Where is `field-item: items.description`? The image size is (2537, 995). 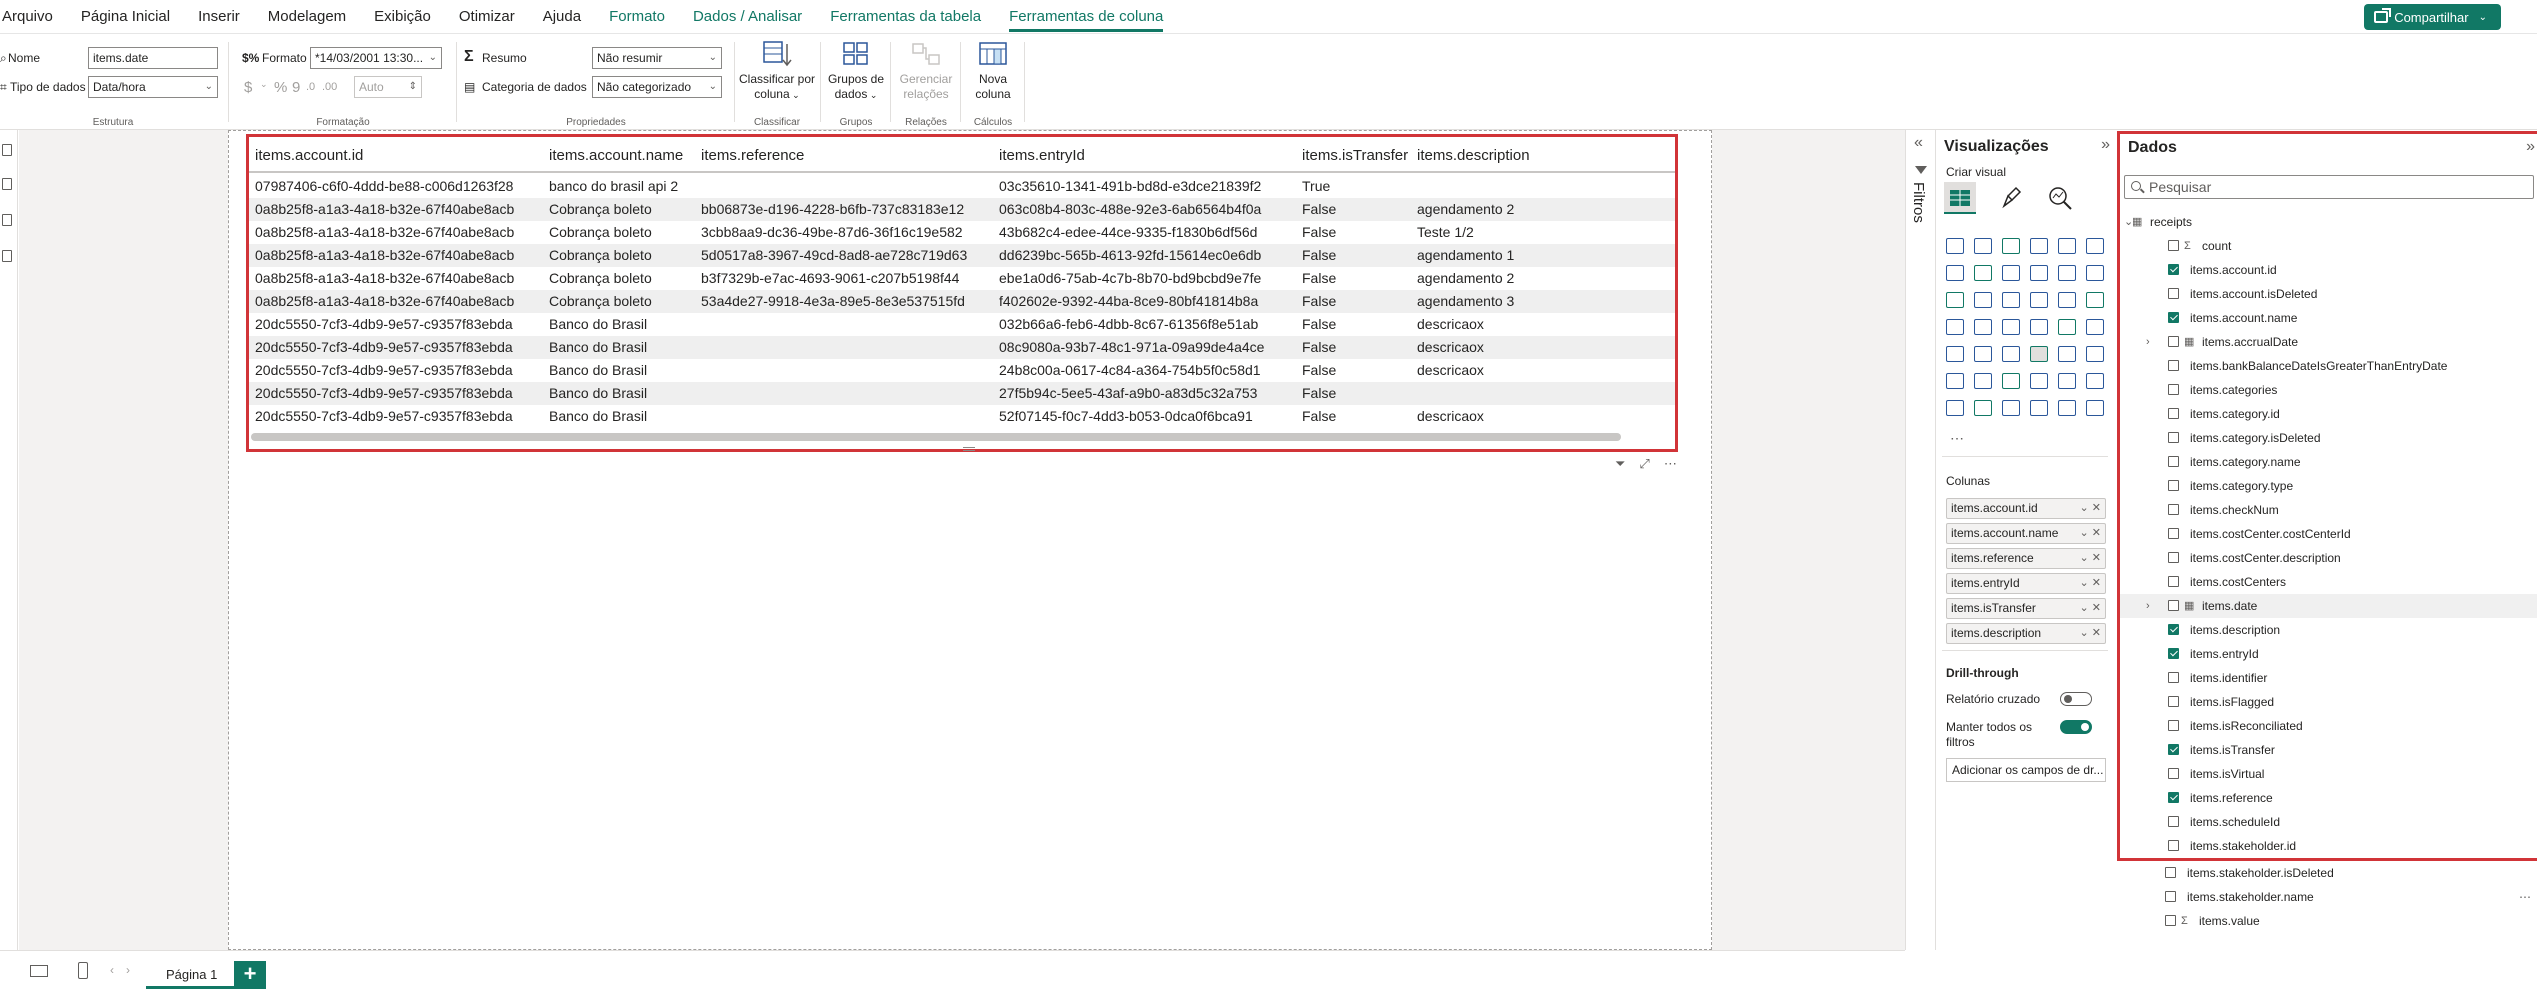 field-item: items.description is located at coordinates (2328, 630).